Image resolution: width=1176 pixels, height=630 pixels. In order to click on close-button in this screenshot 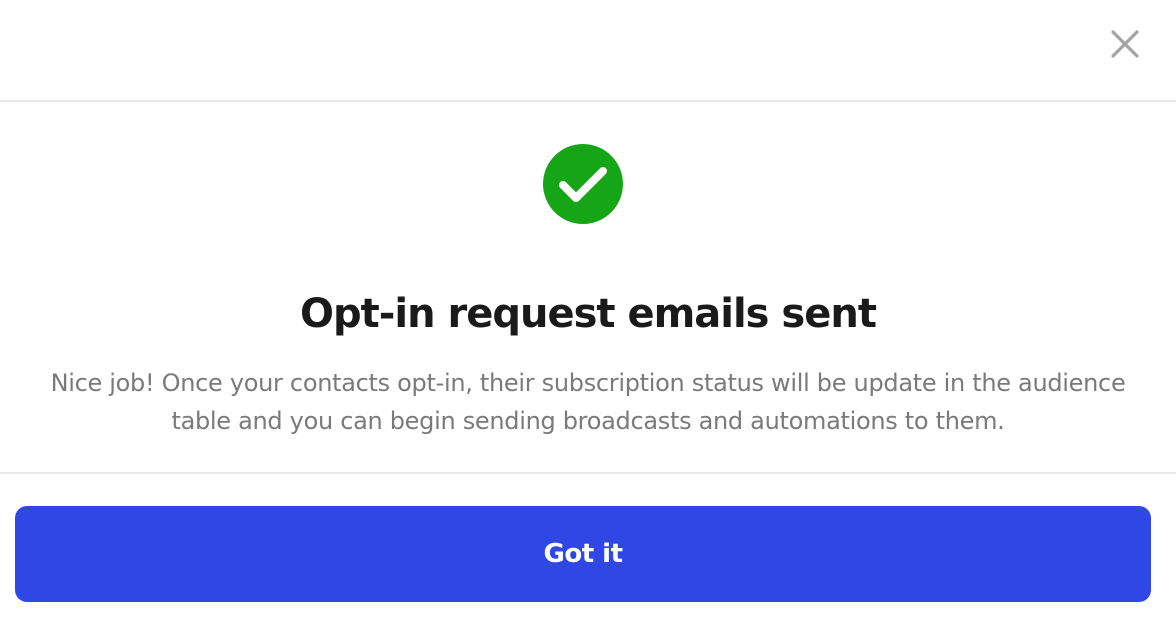, I will do `click(1125, 45)`.